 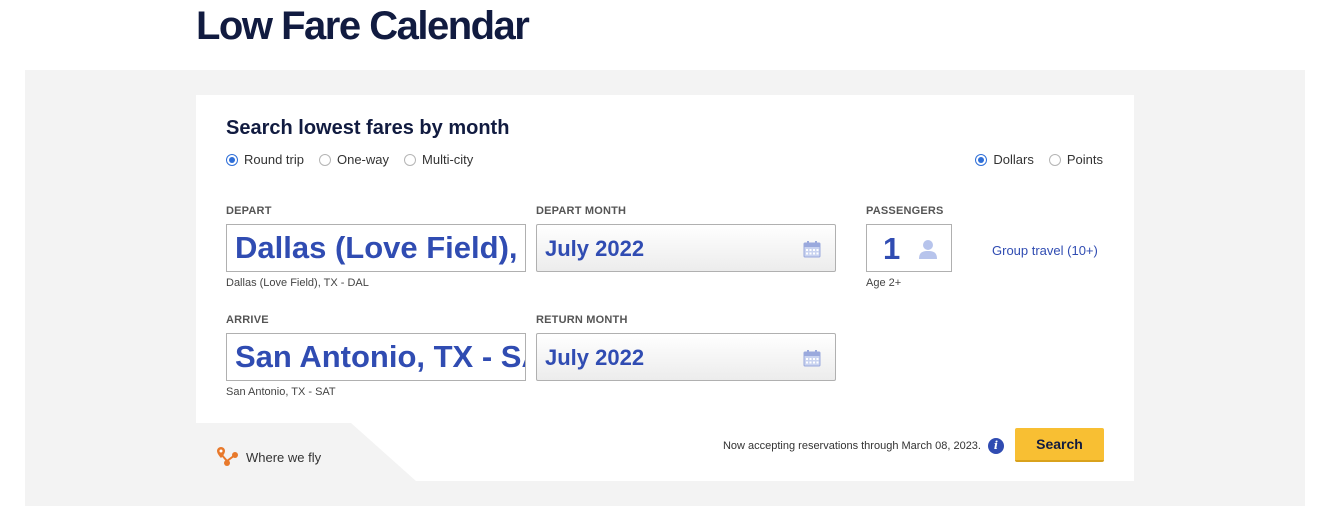 I want to click on currency-group: Dollars Points, so click(x=1039, y=159).